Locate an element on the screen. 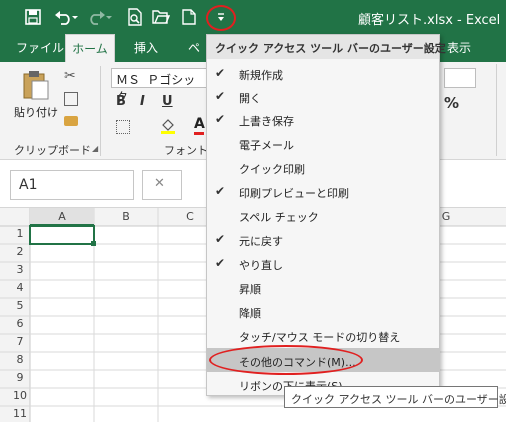  row-header: 8 is located at coordinates (20, 359).